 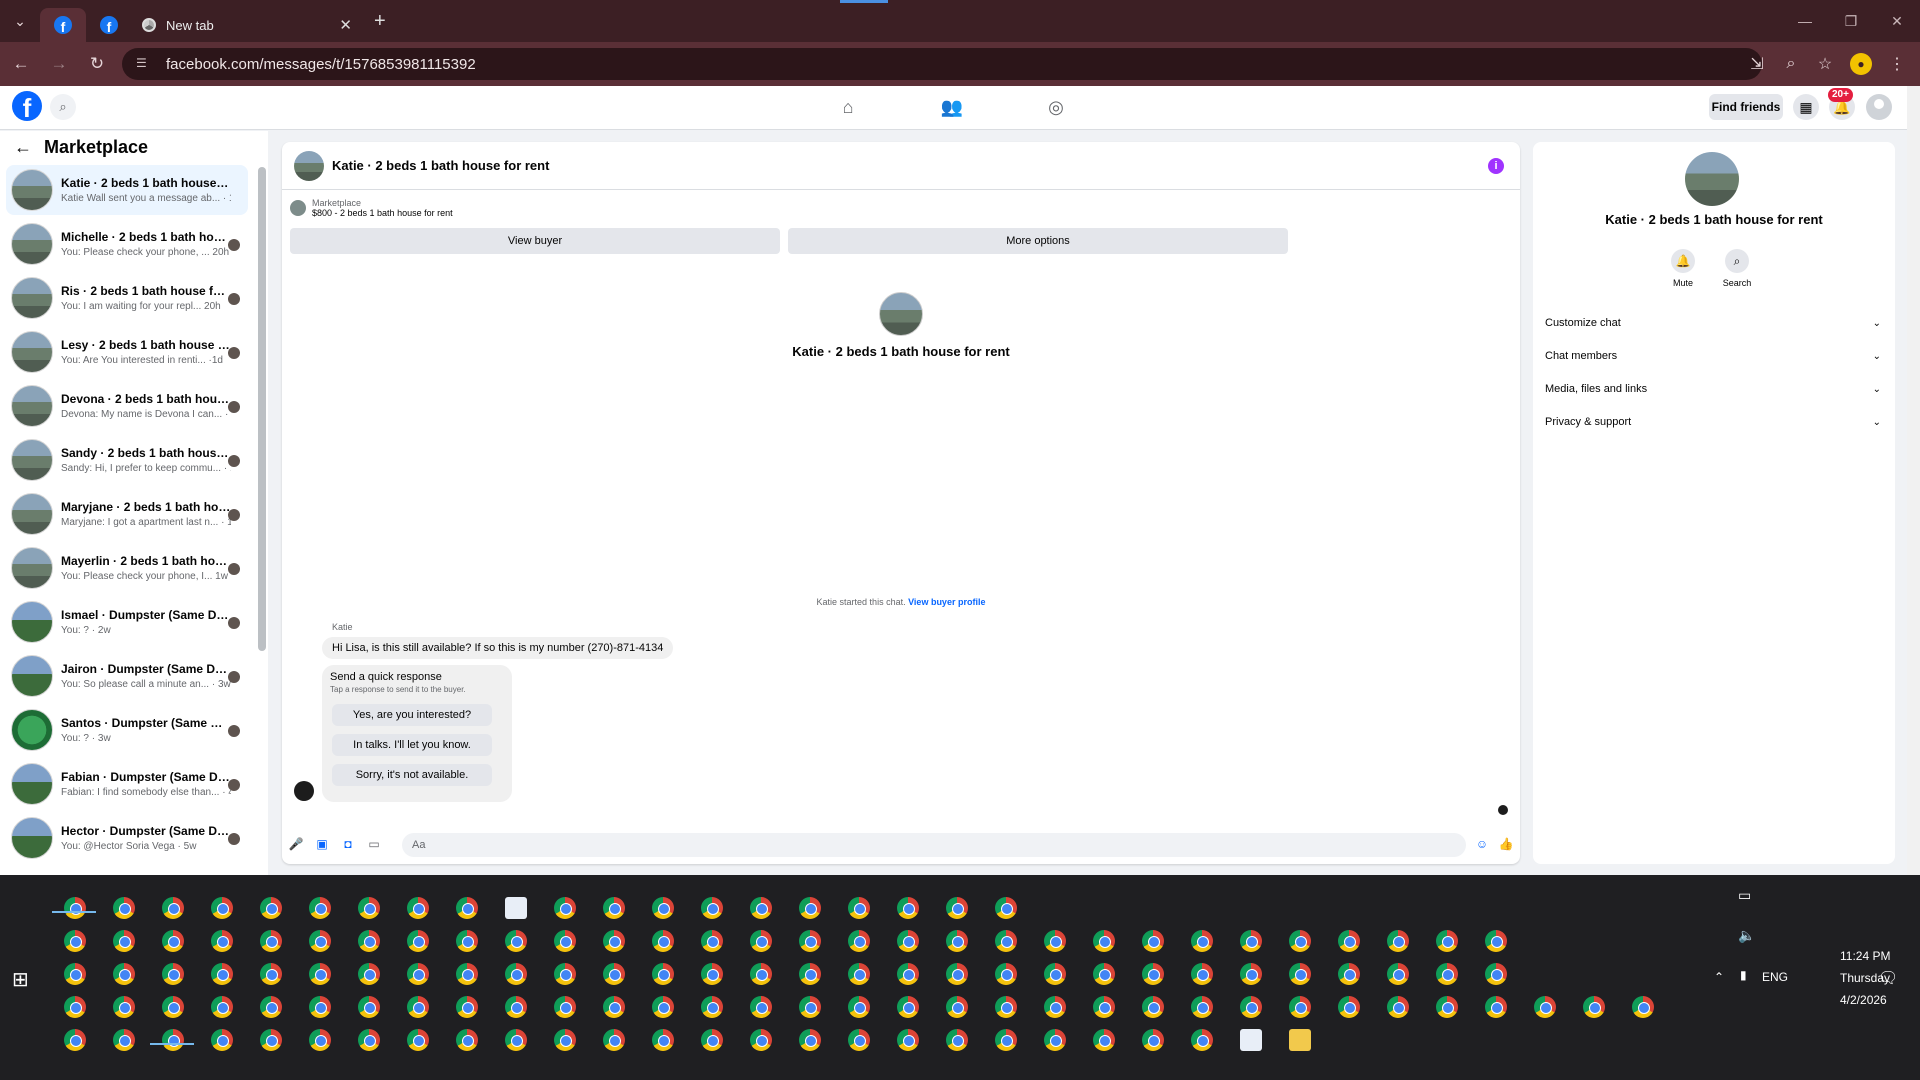 I want to click on tab-search-dropdown: ⌄, so click(x=20, y=21).